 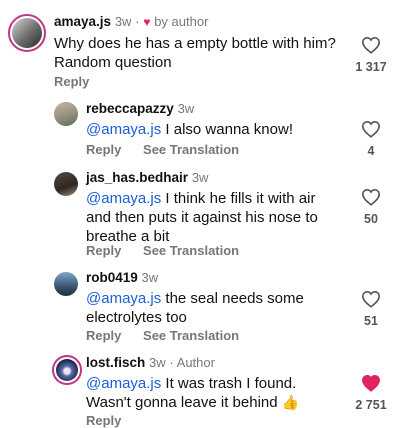 What do you see at coordinates (371, 393) in the screenshot?
I see `like-area: 2 751` at bounding box center [371, 393].